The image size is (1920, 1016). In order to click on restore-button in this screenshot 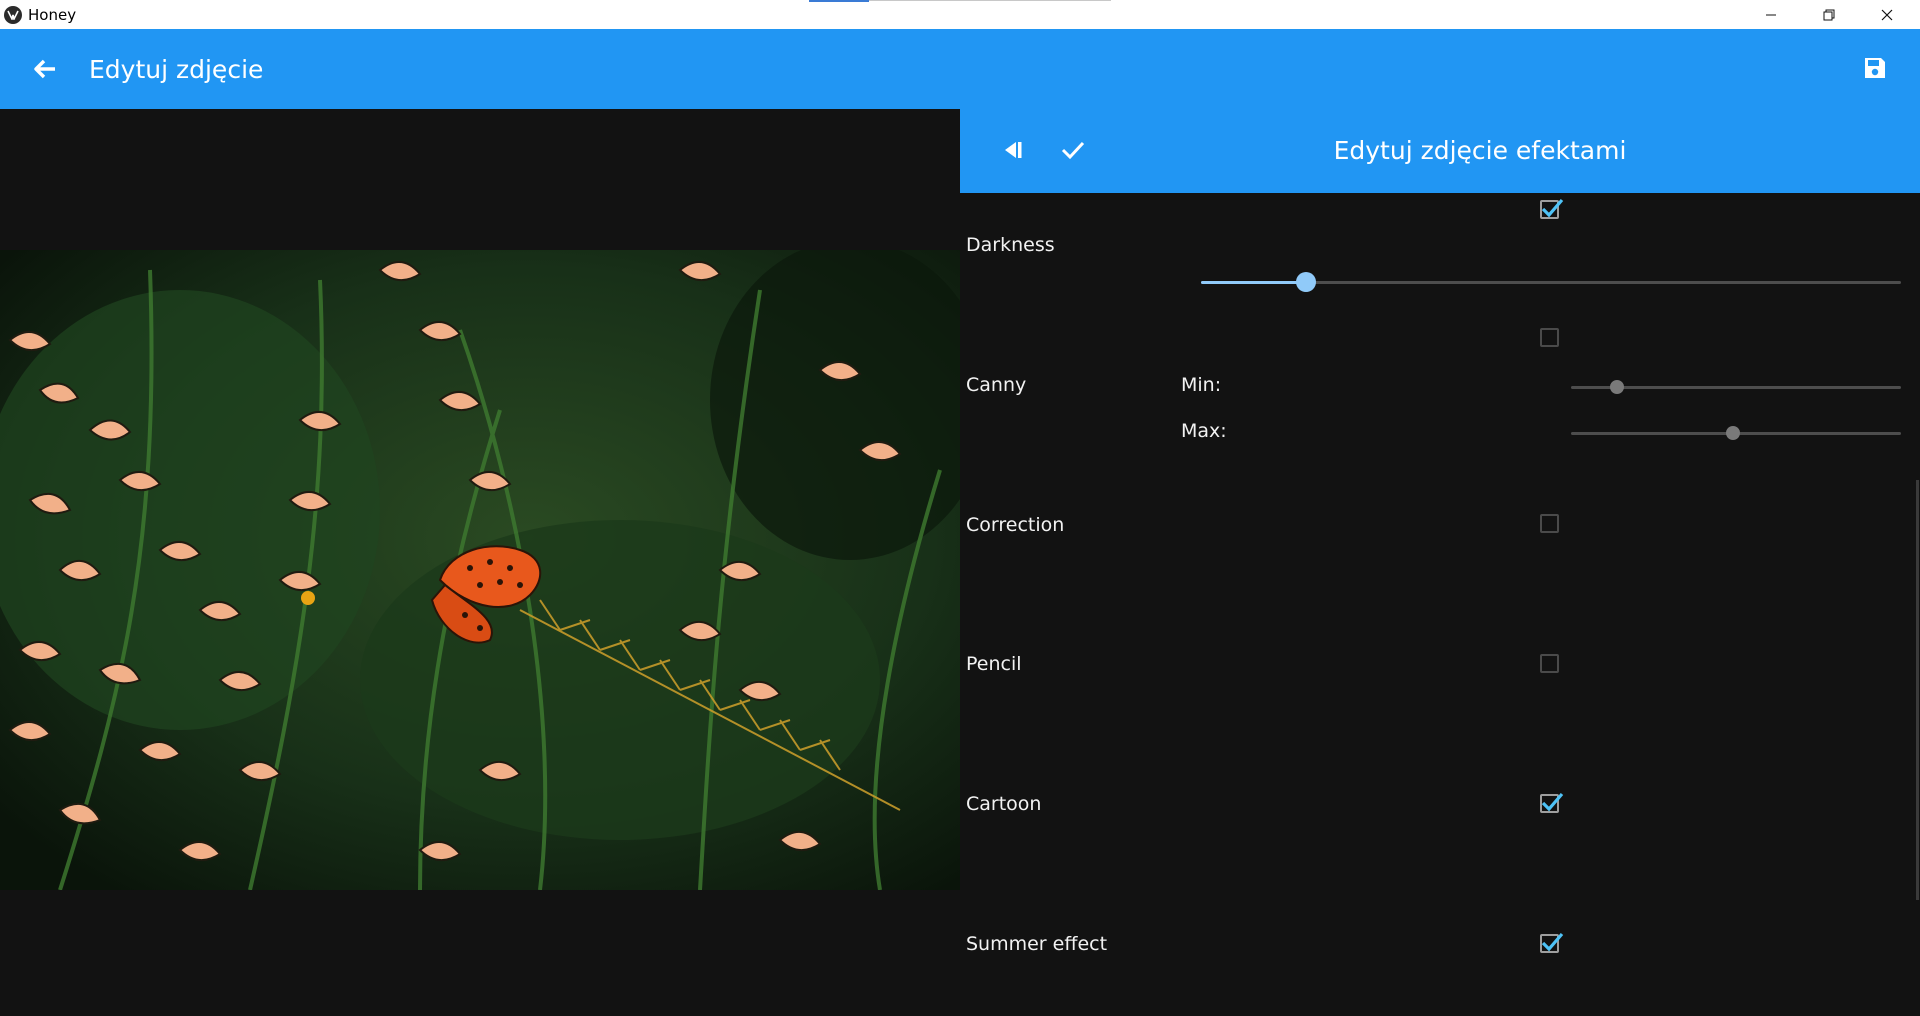, I will do `click(1829, 14)`.